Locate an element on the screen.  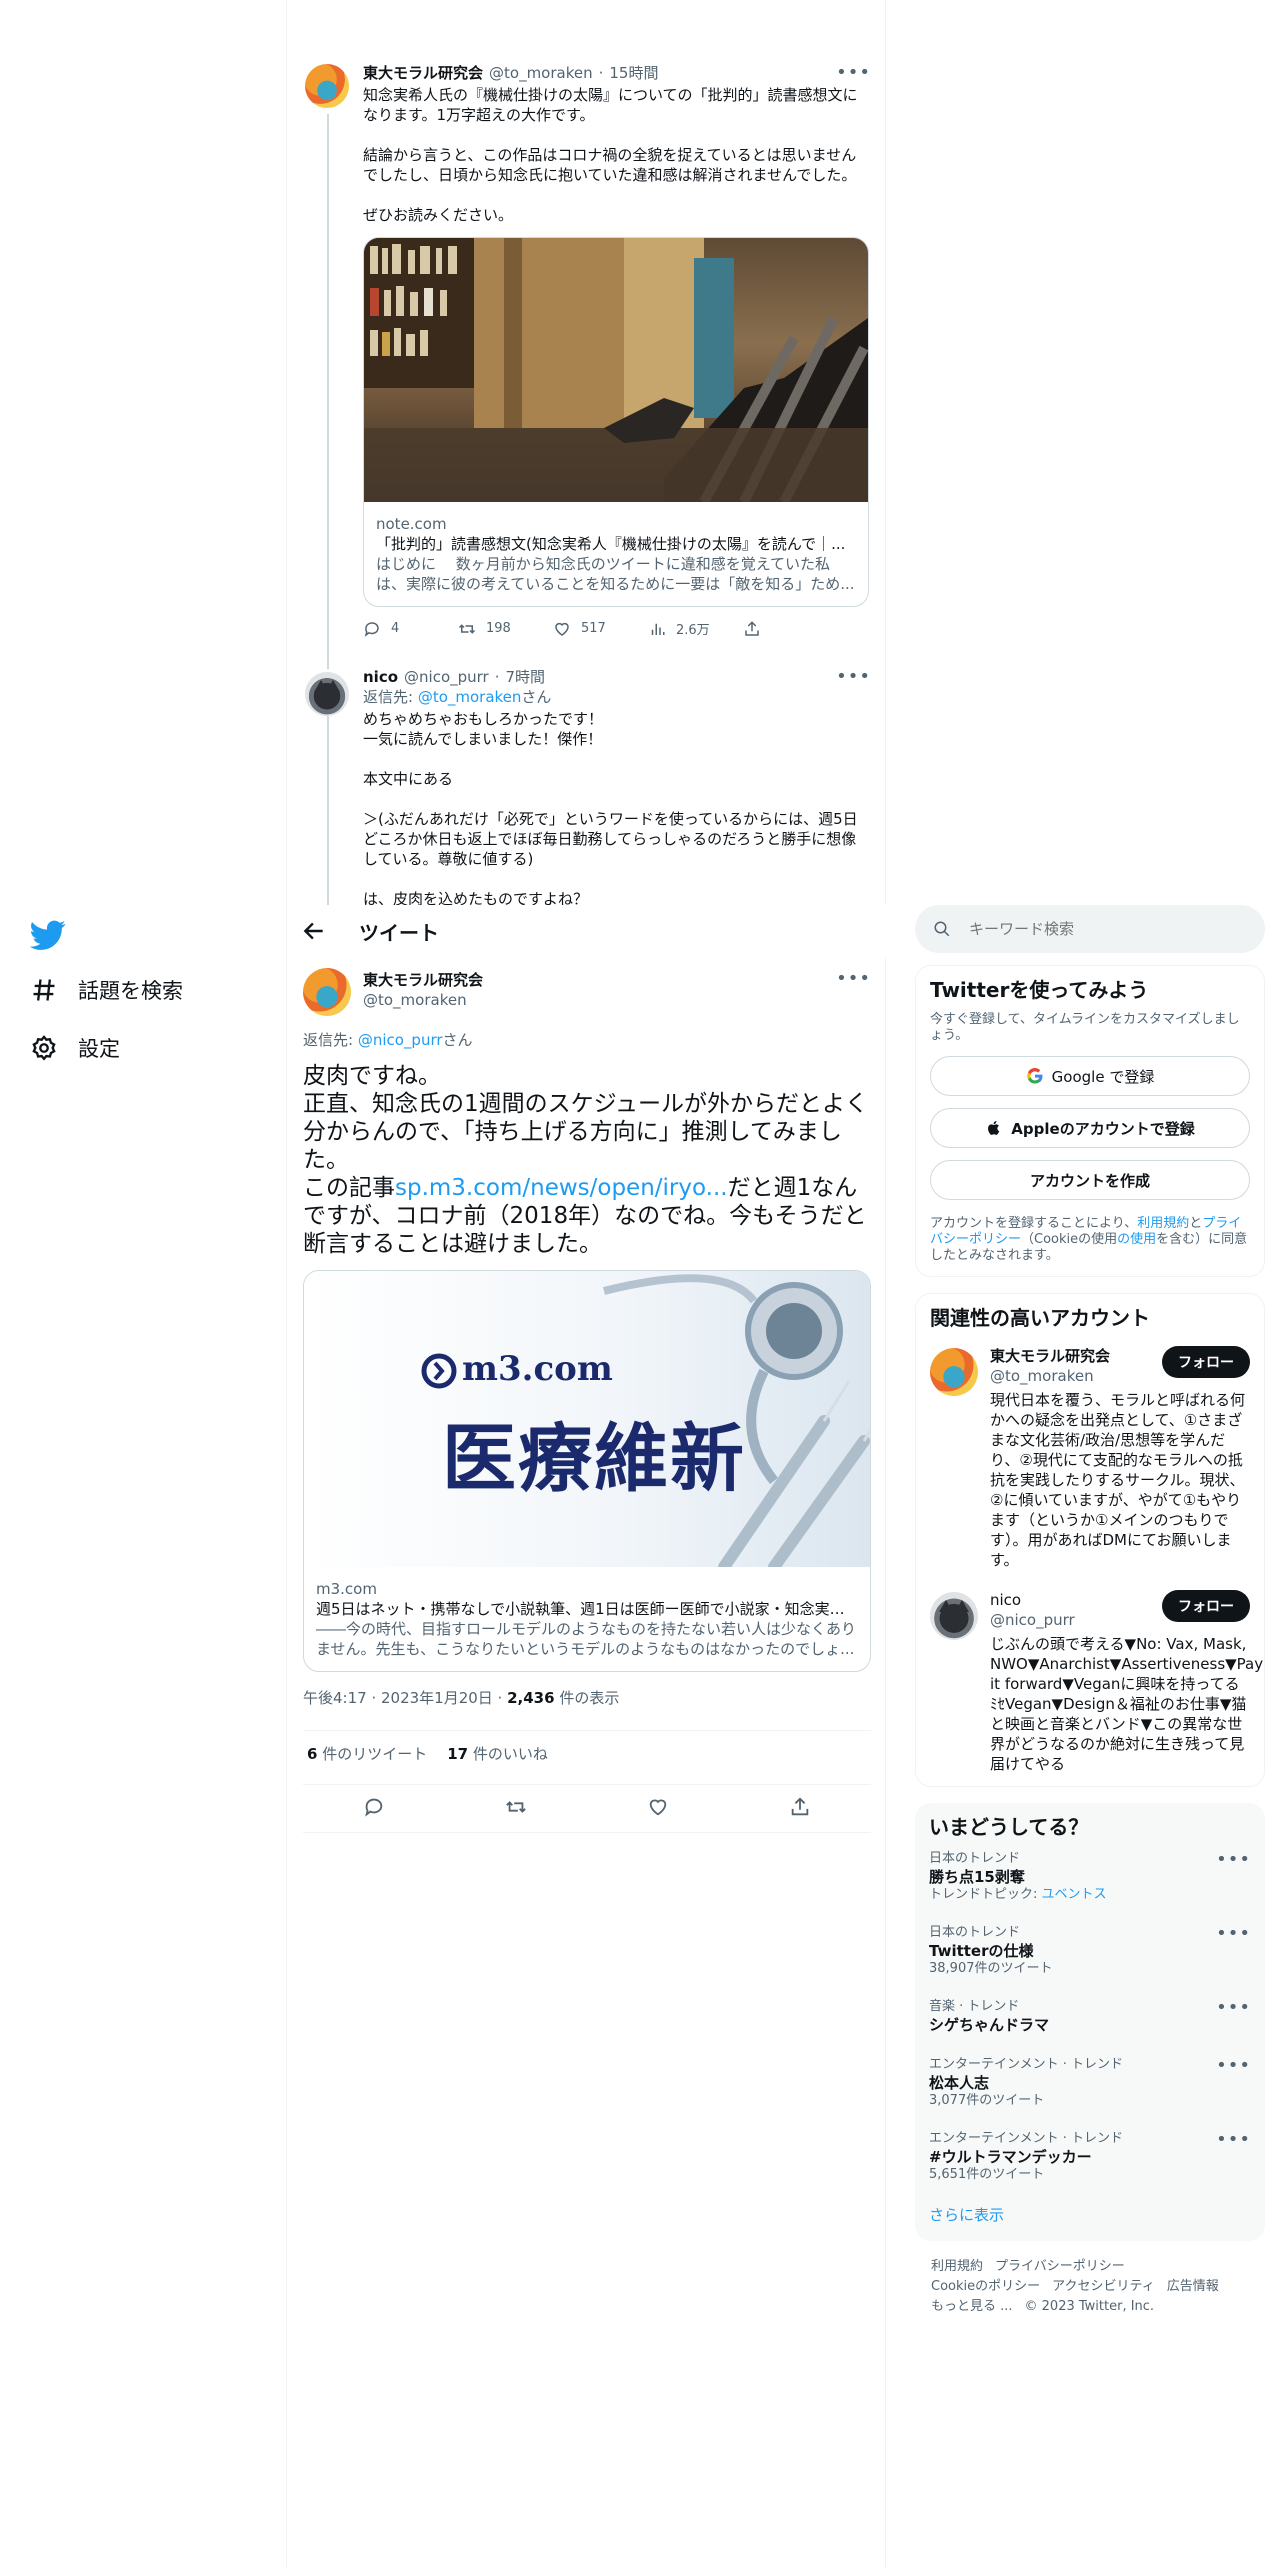
trend-context: 日本のトレンド is located at coordinates (975, 1932).